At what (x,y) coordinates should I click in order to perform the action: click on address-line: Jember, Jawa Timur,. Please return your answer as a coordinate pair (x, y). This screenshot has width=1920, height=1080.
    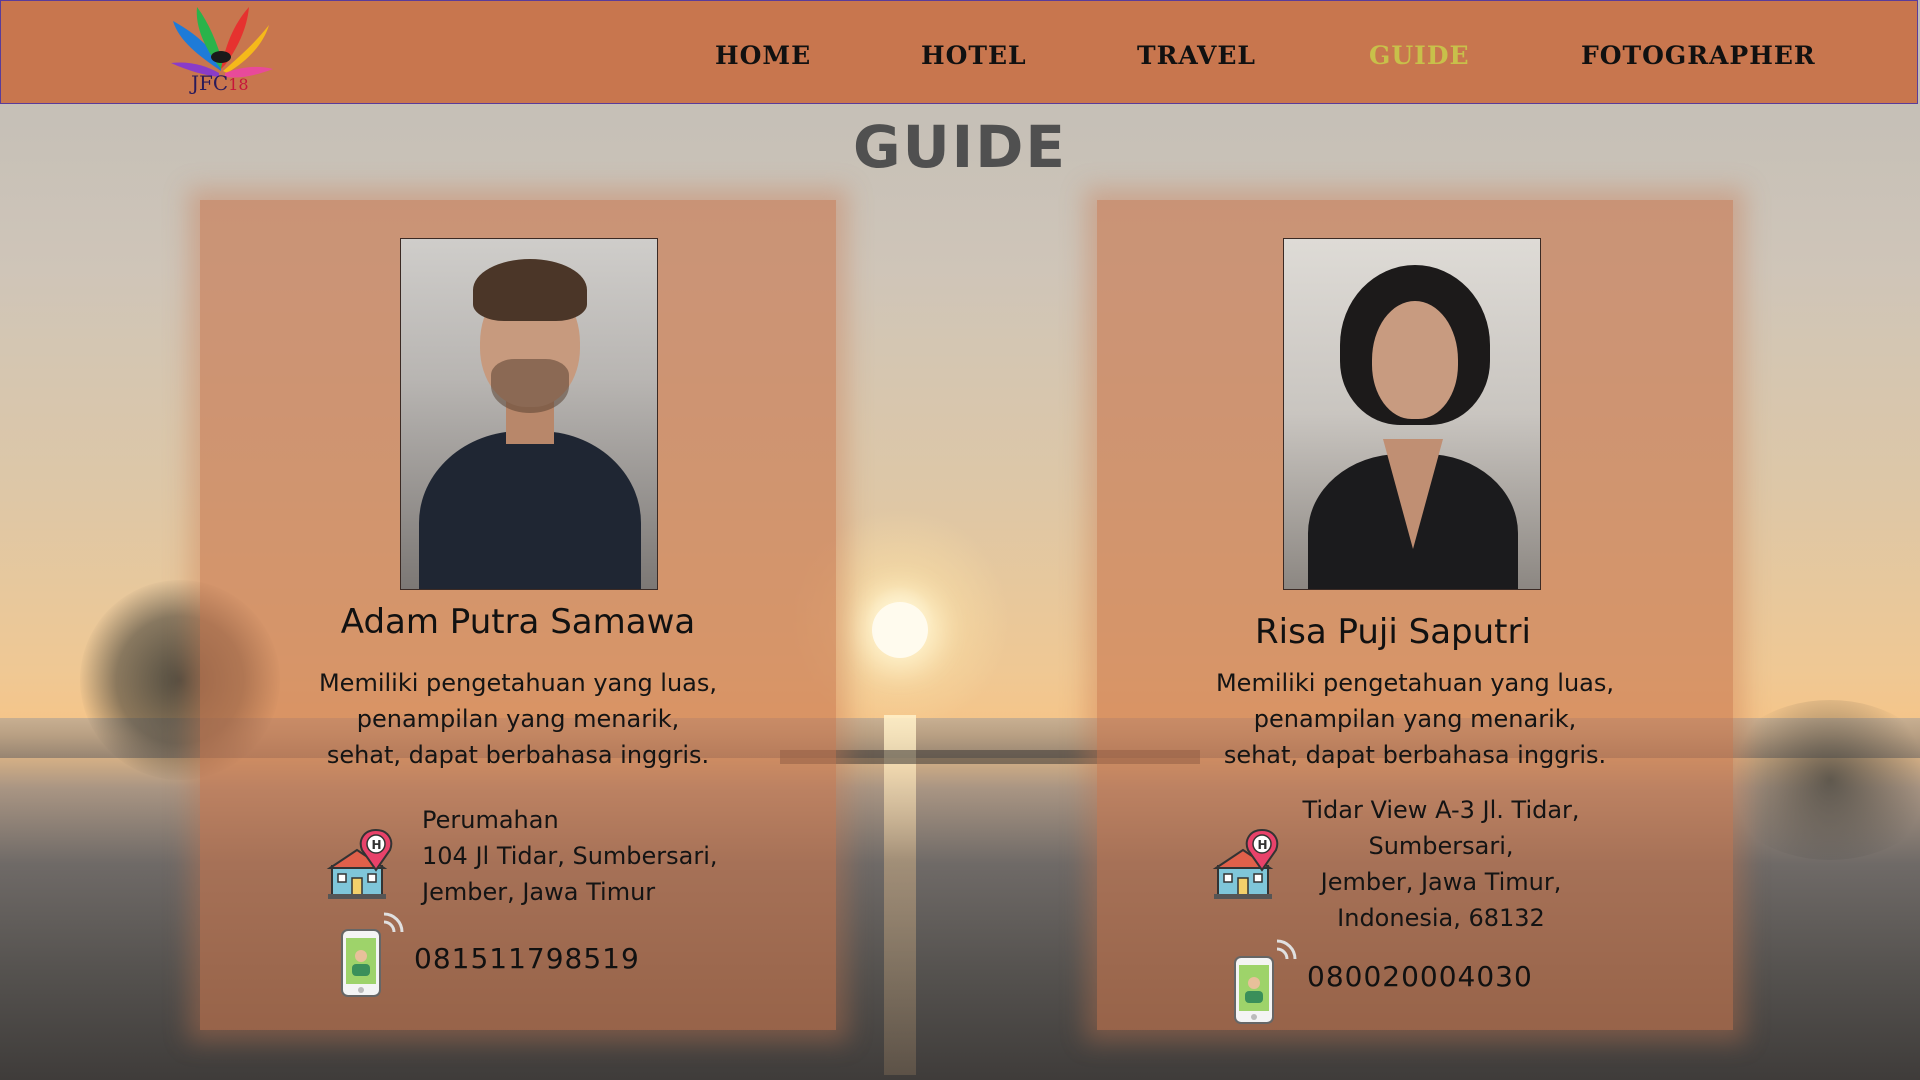
    Looking at the image, I should click on (1441, 882).